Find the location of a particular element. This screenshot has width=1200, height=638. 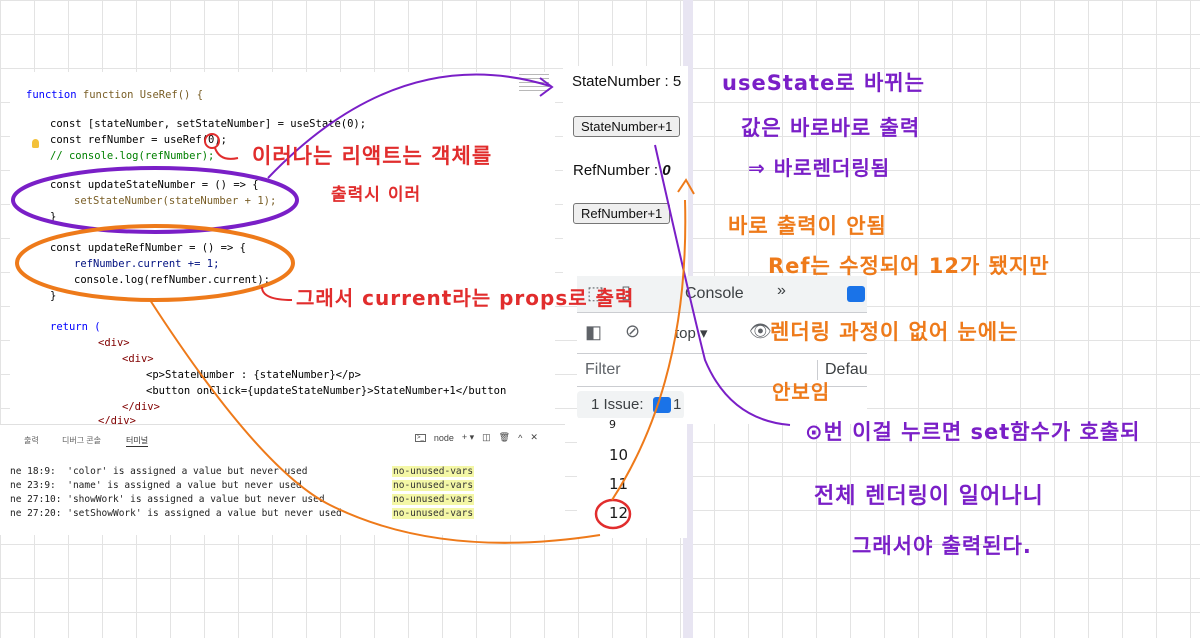

code-line-22: </div> is located at coordinates (117, 419).